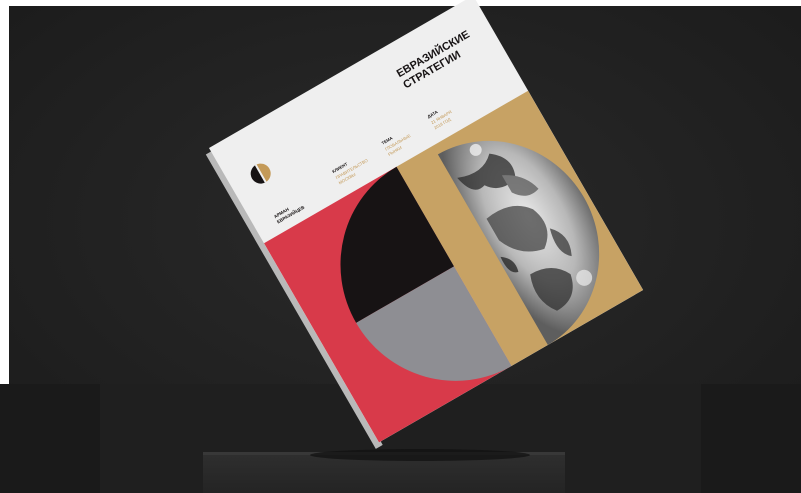 This screenshot has height=493, width=801. I want to click on white-border-top, so click(400, 3).